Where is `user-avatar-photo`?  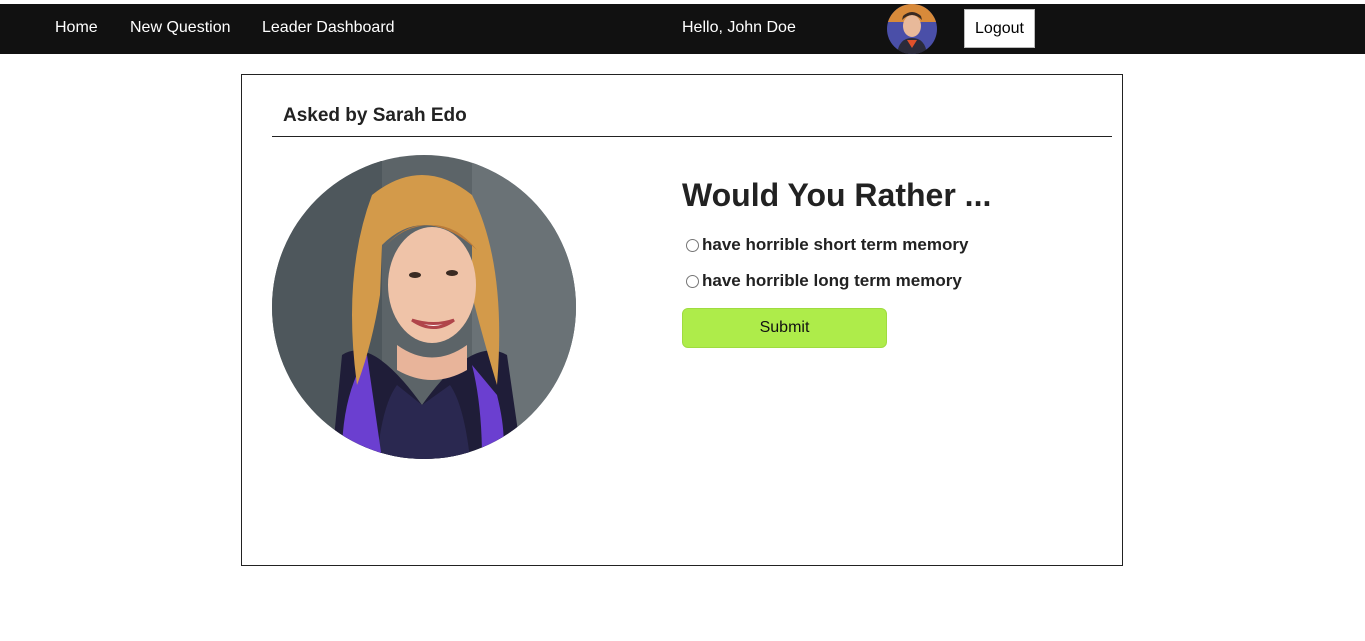 user-avatar-photo is located at coordinates (912, 29).